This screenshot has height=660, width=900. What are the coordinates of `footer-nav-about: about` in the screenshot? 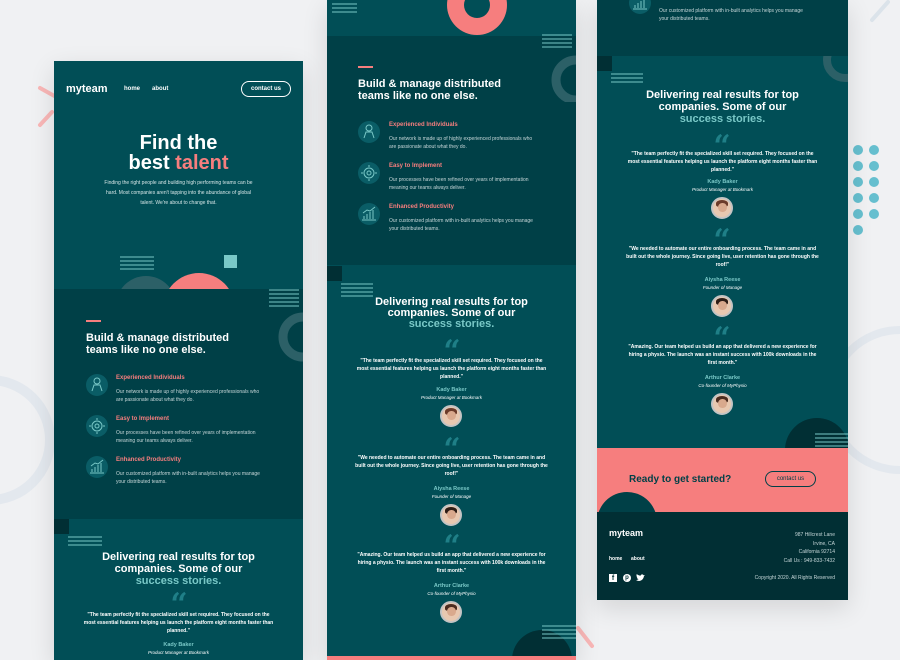 It's located at (638, 559).